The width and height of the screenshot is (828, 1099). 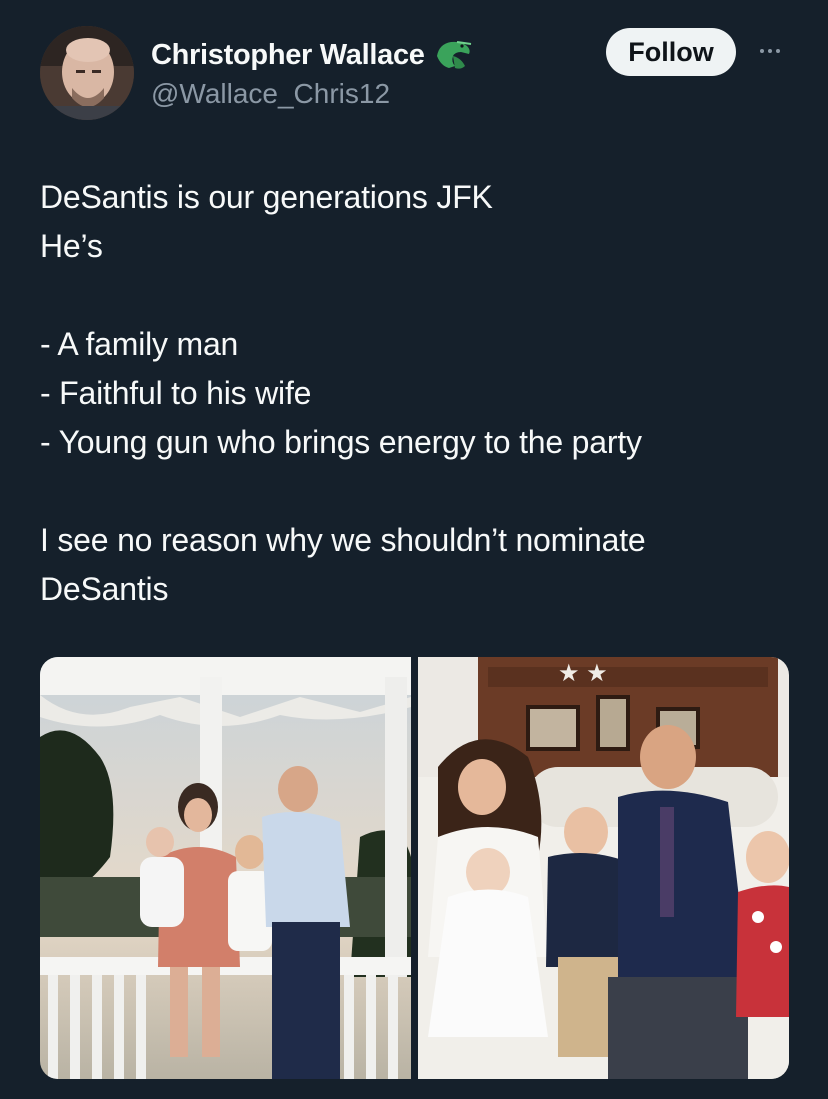 I want to click on avatar, so click(x=87, y=73).